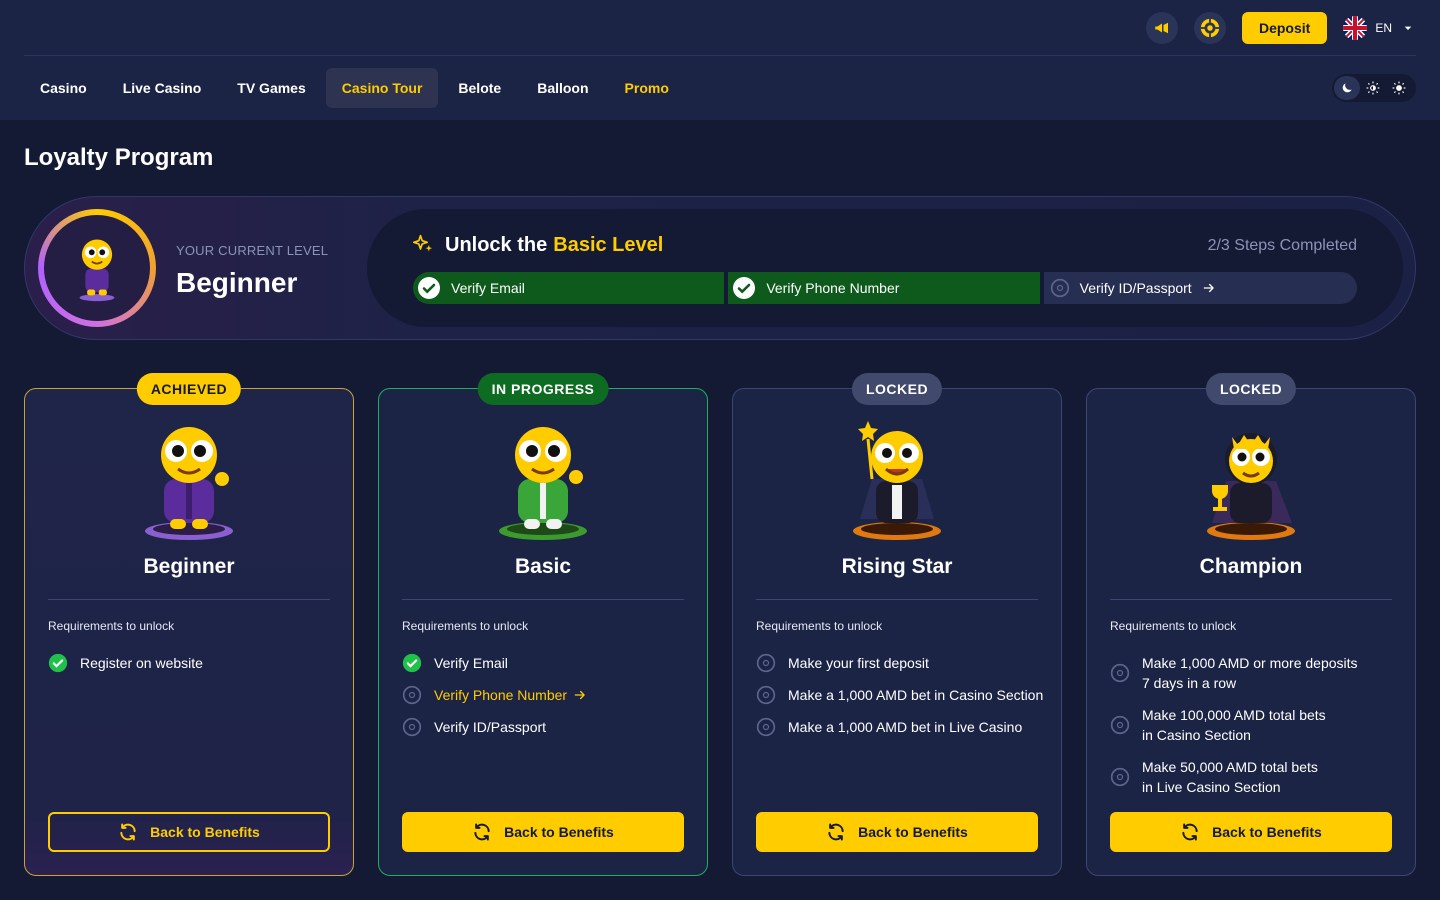 The image size is (1440, 900). Describe the element at coordinates (1251, 486) in the screenshot. I see `champion-mascot-icon` at that location.